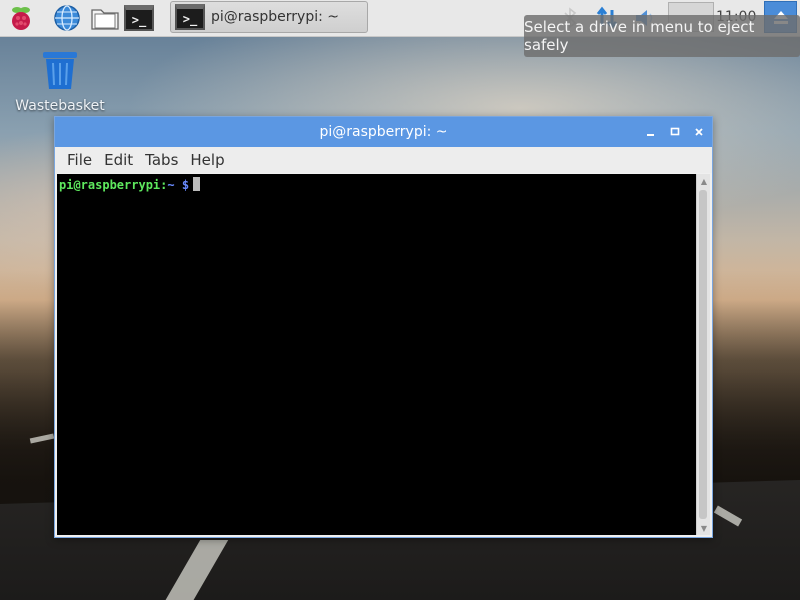 The width and height of the screenshot is (800, 600). What do you see at coordinates (118, 160) in the screenshot?
I see `menu-edit: Edit` at bounding box center [118, 160].